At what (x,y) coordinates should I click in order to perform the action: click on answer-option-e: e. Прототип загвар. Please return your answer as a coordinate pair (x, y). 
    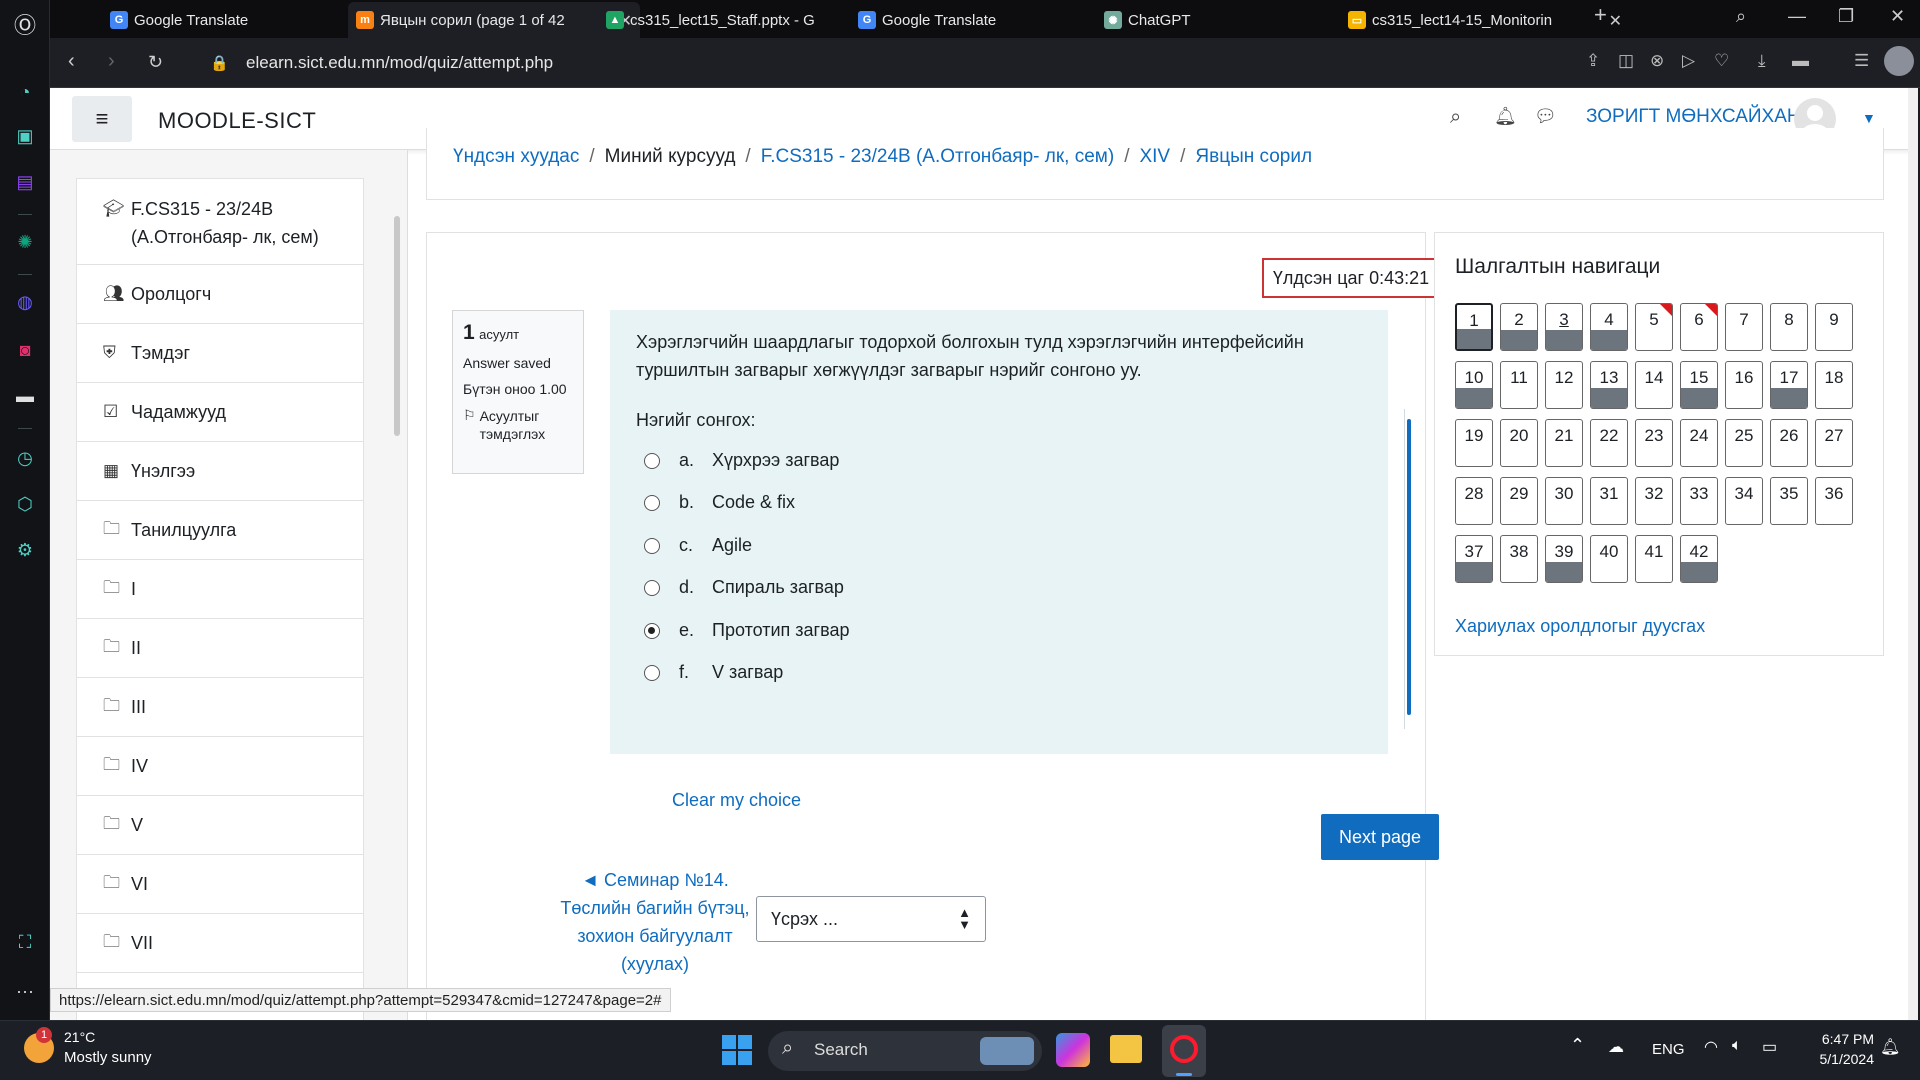
    Looking at the image, I should click on (746, 630).